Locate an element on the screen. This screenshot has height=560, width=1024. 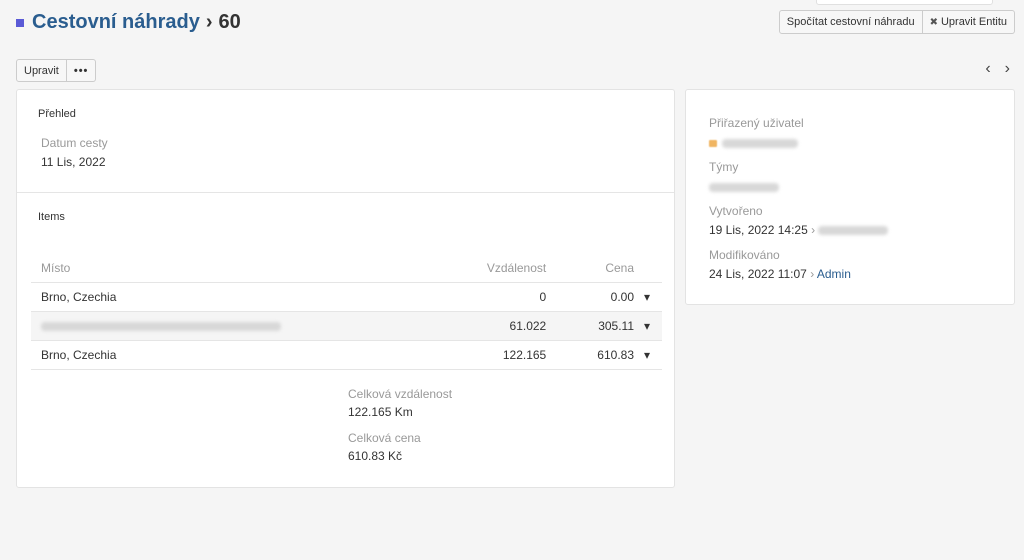
column-distance: Vzdálenost is located at coordinates (495, 268).